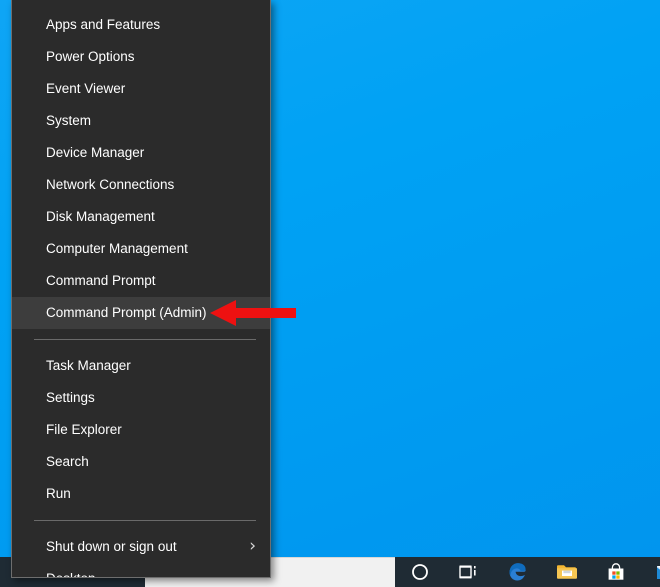 Image resolution: width=660 pixels, height=587 pixels. I want to click on menu-item-apps-and-features: Apps and Features, so click(141, 25).